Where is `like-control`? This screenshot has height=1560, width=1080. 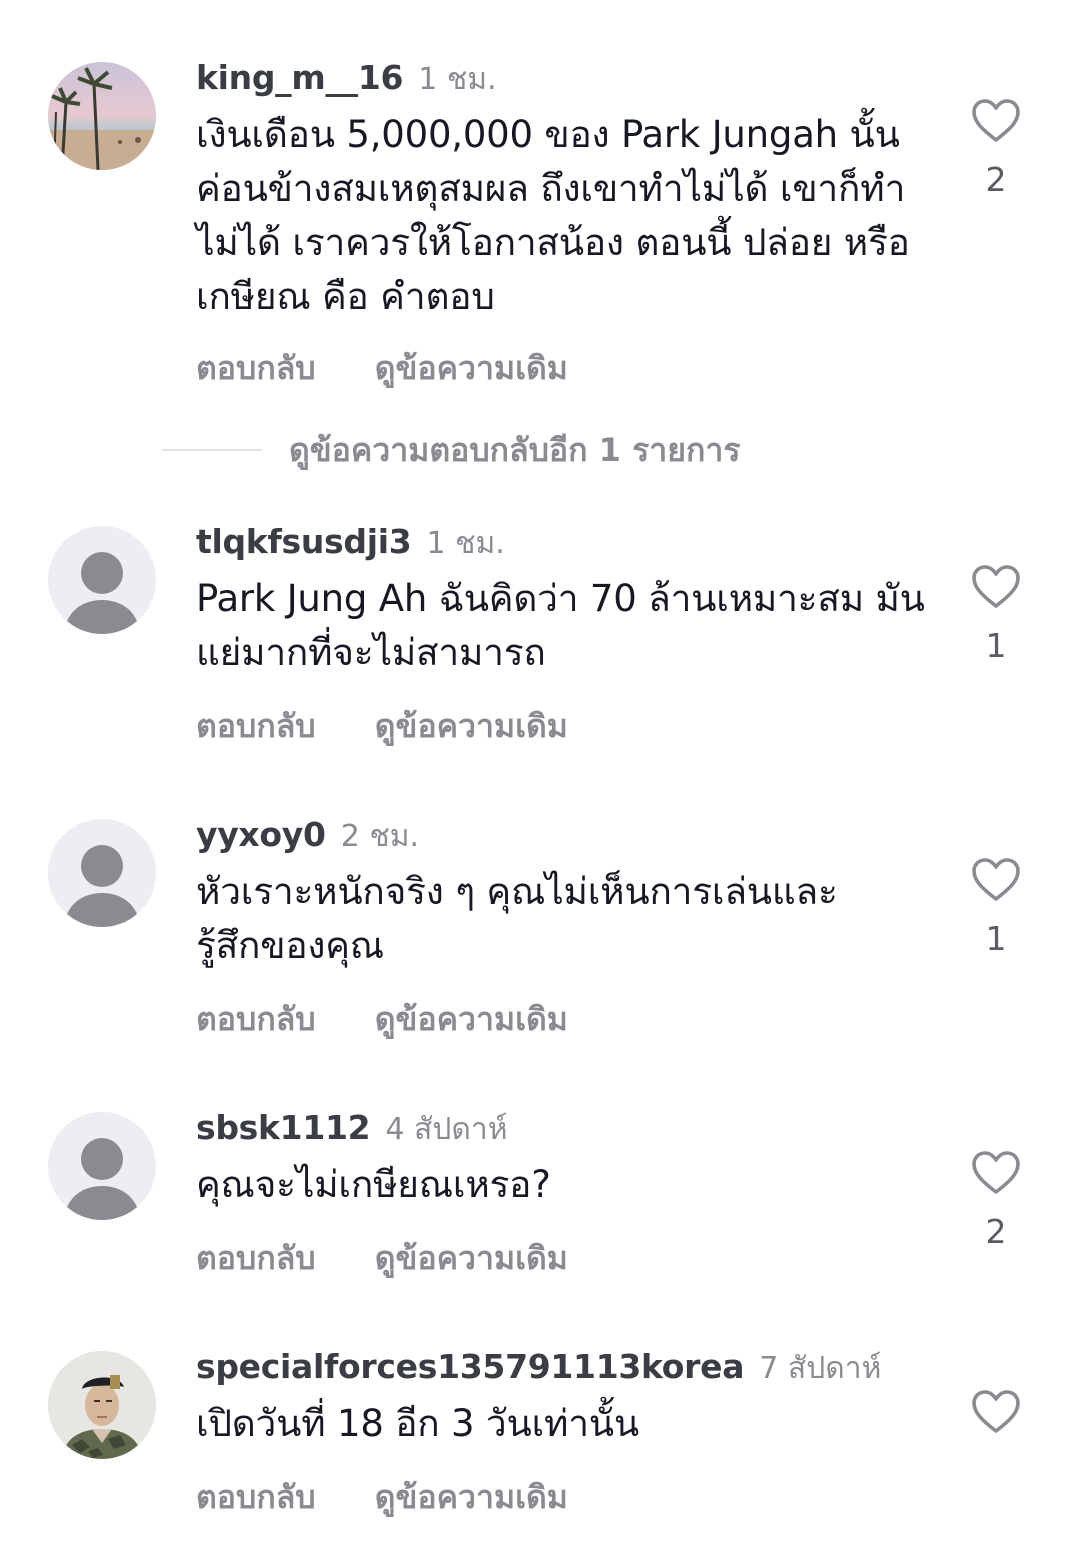
like-control is located at coordinates (996, 1420).